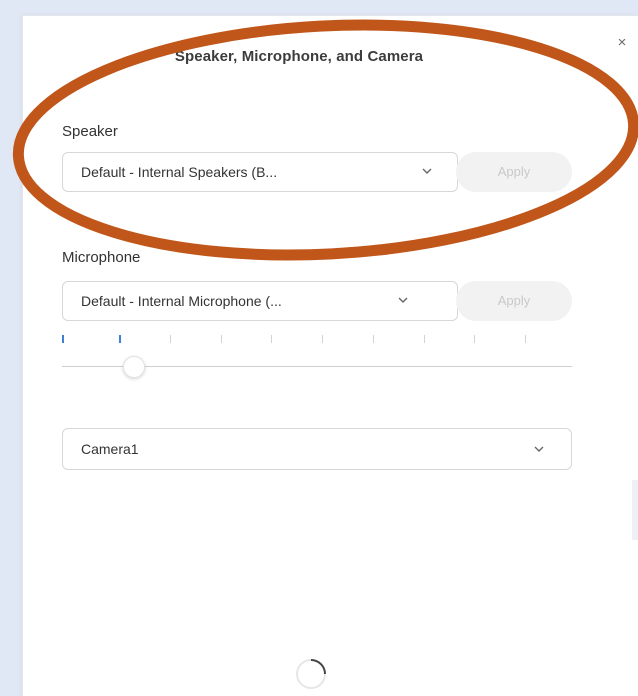 The width and height of the screenshot is (638, 696). I want to click on camera-selected-value: Camera1, so click(110, 449).